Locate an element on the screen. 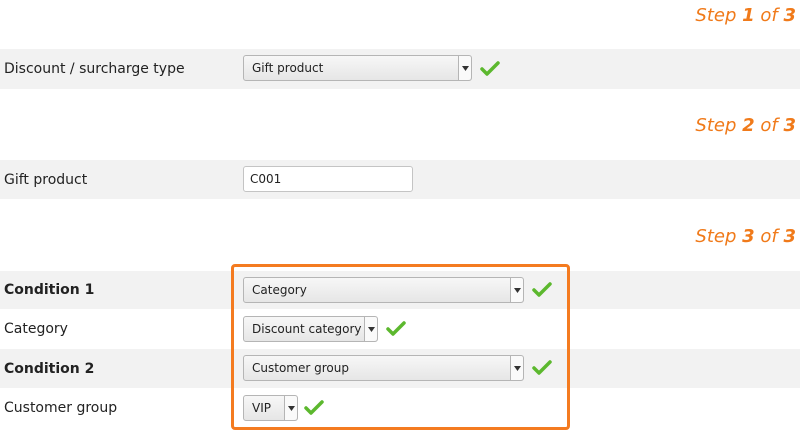 The height and width of the screenshot is (439, 800). step-indicator-1: Step 1 of 3 is located at coordinates (745, 15).